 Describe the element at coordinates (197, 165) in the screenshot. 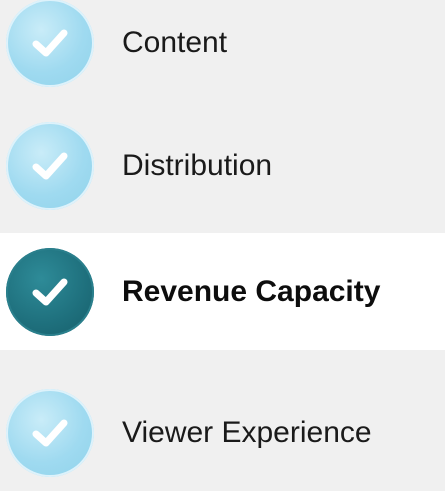

I see `checklist-item-label: Distribution` at that location.